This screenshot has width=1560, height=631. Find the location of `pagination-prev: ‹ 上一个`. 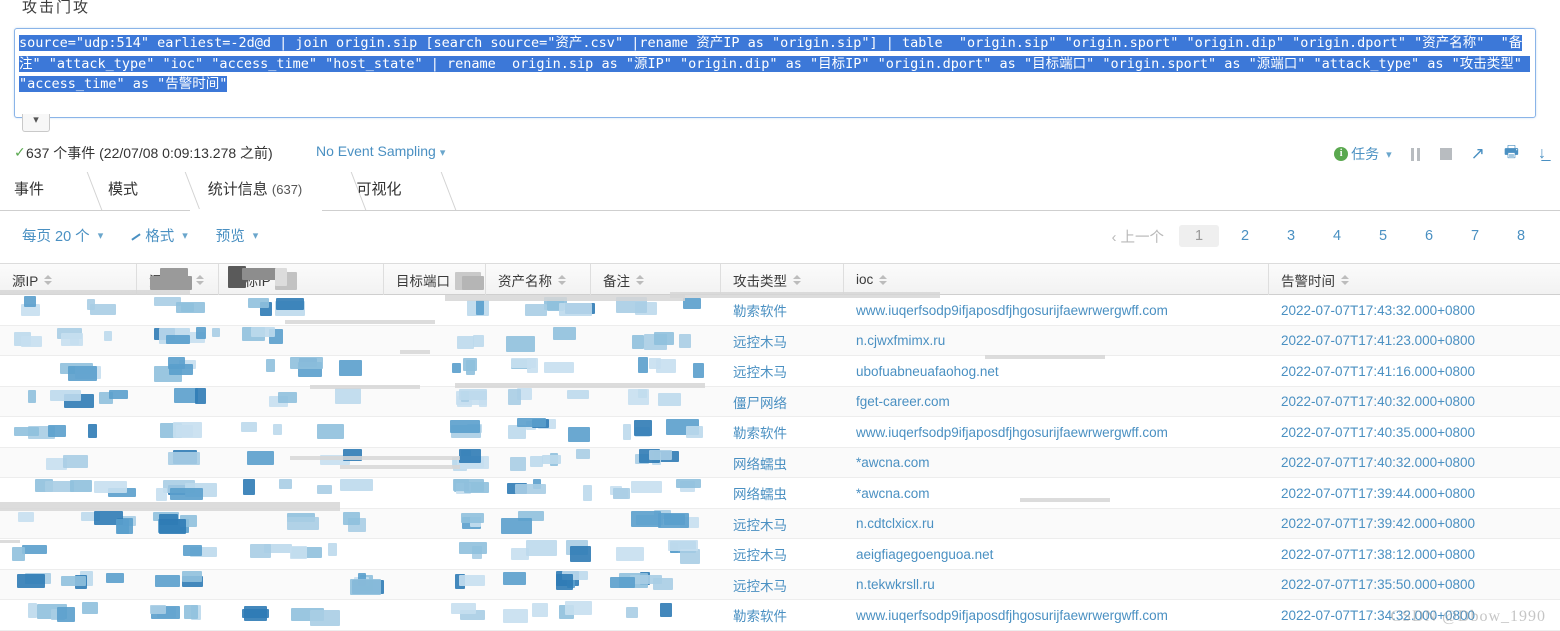

pagination-prev: ‹ 上一个 is located at coordinates (1138, 236).